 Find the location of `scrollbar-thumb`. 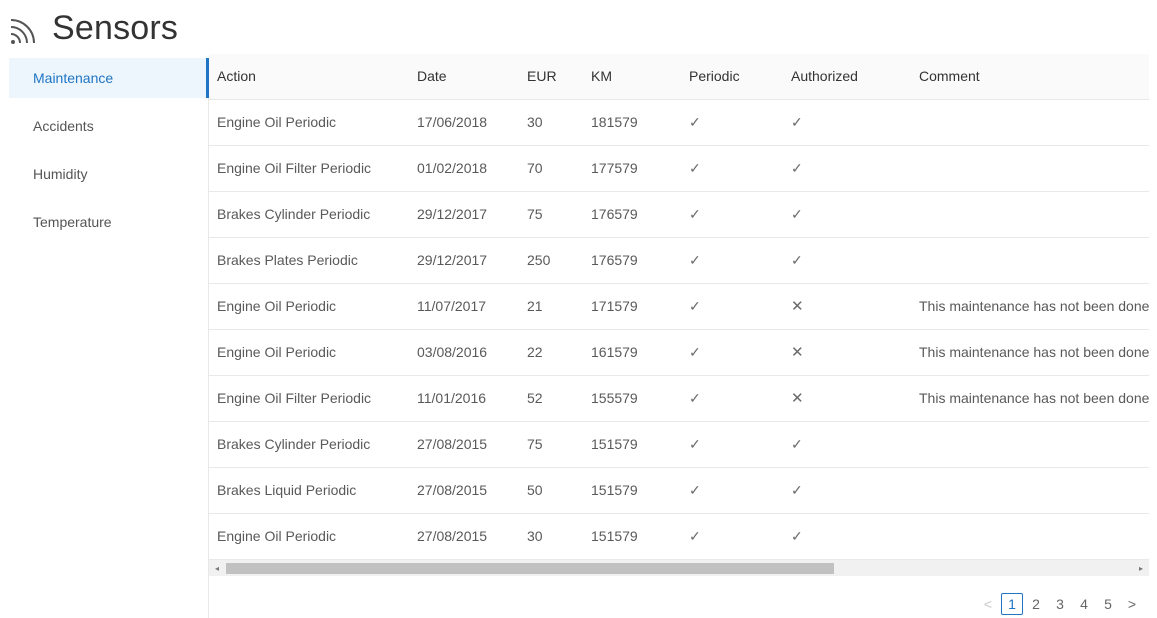

scrollbar-thumb is located at coordinates (530, 568).